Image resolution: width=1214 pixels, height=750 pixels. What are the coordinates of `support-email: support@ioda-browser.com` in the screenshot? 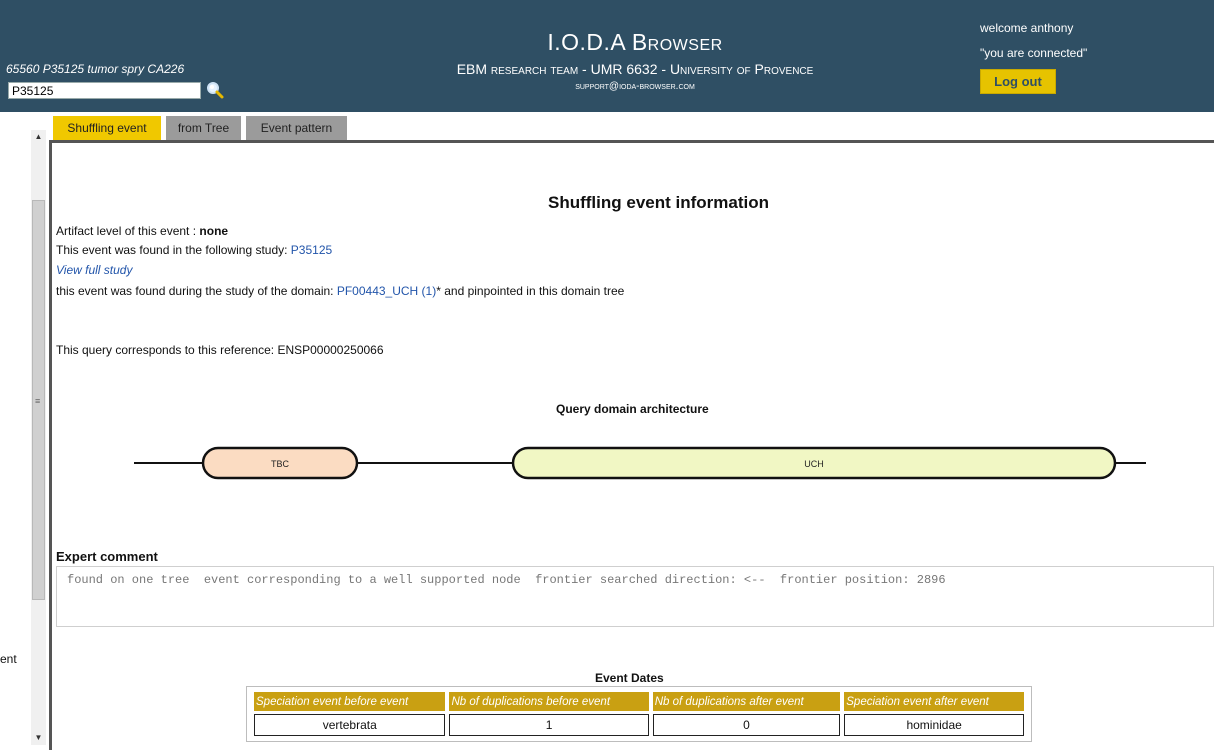 It's located at (635, 86).